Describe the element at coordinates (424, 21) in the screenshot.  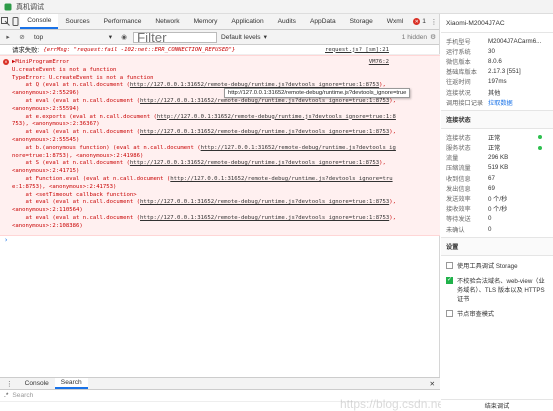
I see `error-count: 1` at that location.